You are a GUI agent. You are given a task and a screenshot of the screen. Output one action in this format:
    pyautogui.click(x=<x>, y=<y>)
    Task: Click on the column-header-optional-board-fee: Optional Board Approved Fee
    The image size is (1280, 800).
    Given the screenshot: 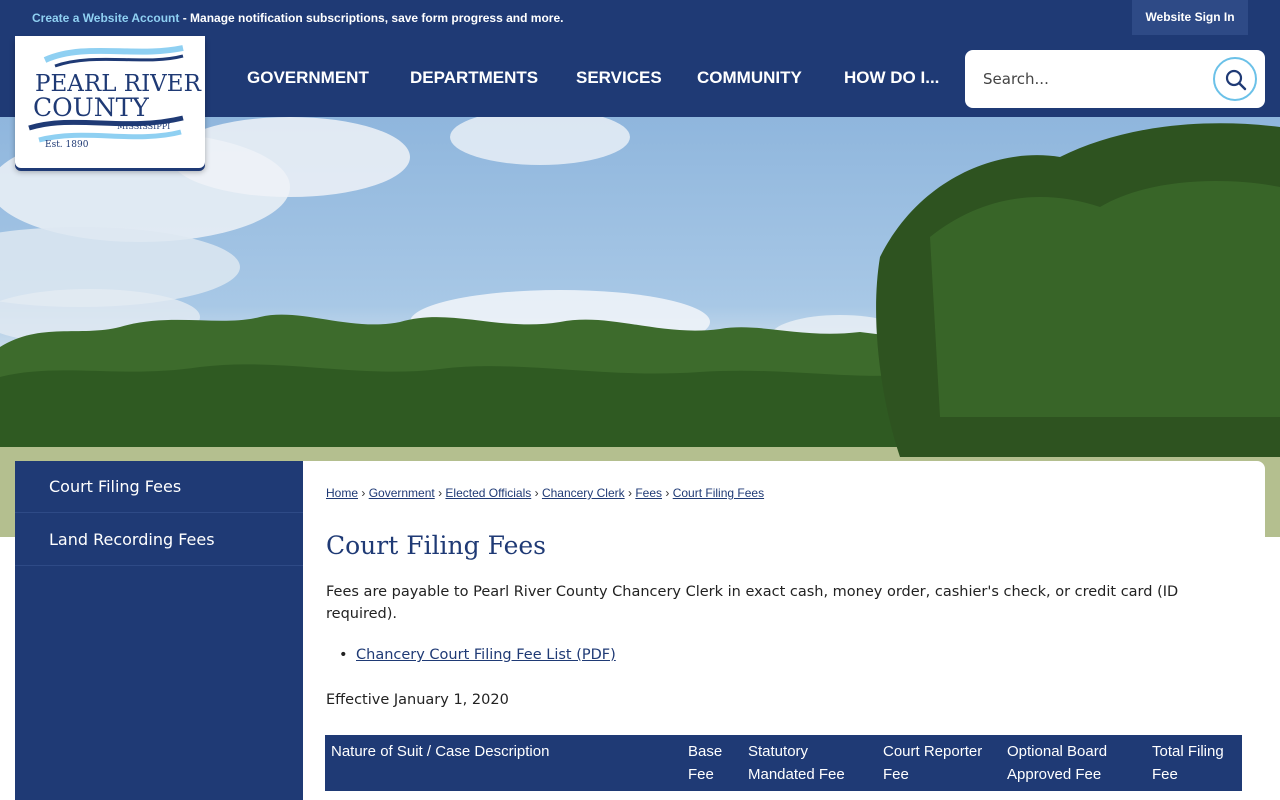 What is the action you would take?
    pyautogui.click(x=1057, y=763)
    